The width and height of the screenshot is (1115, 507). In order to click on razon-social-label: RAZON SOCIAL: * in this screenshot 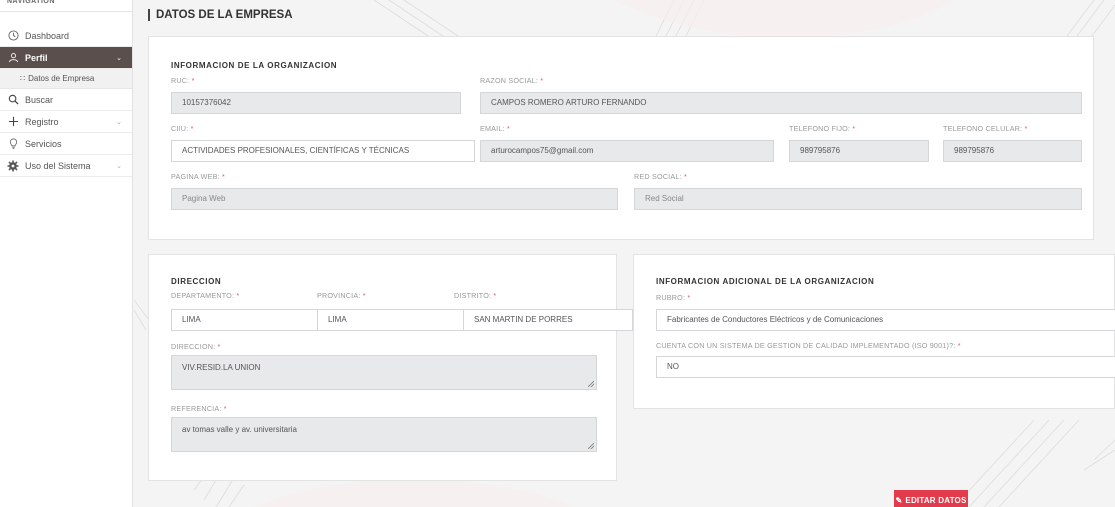, I will do `click(512, 80)`.